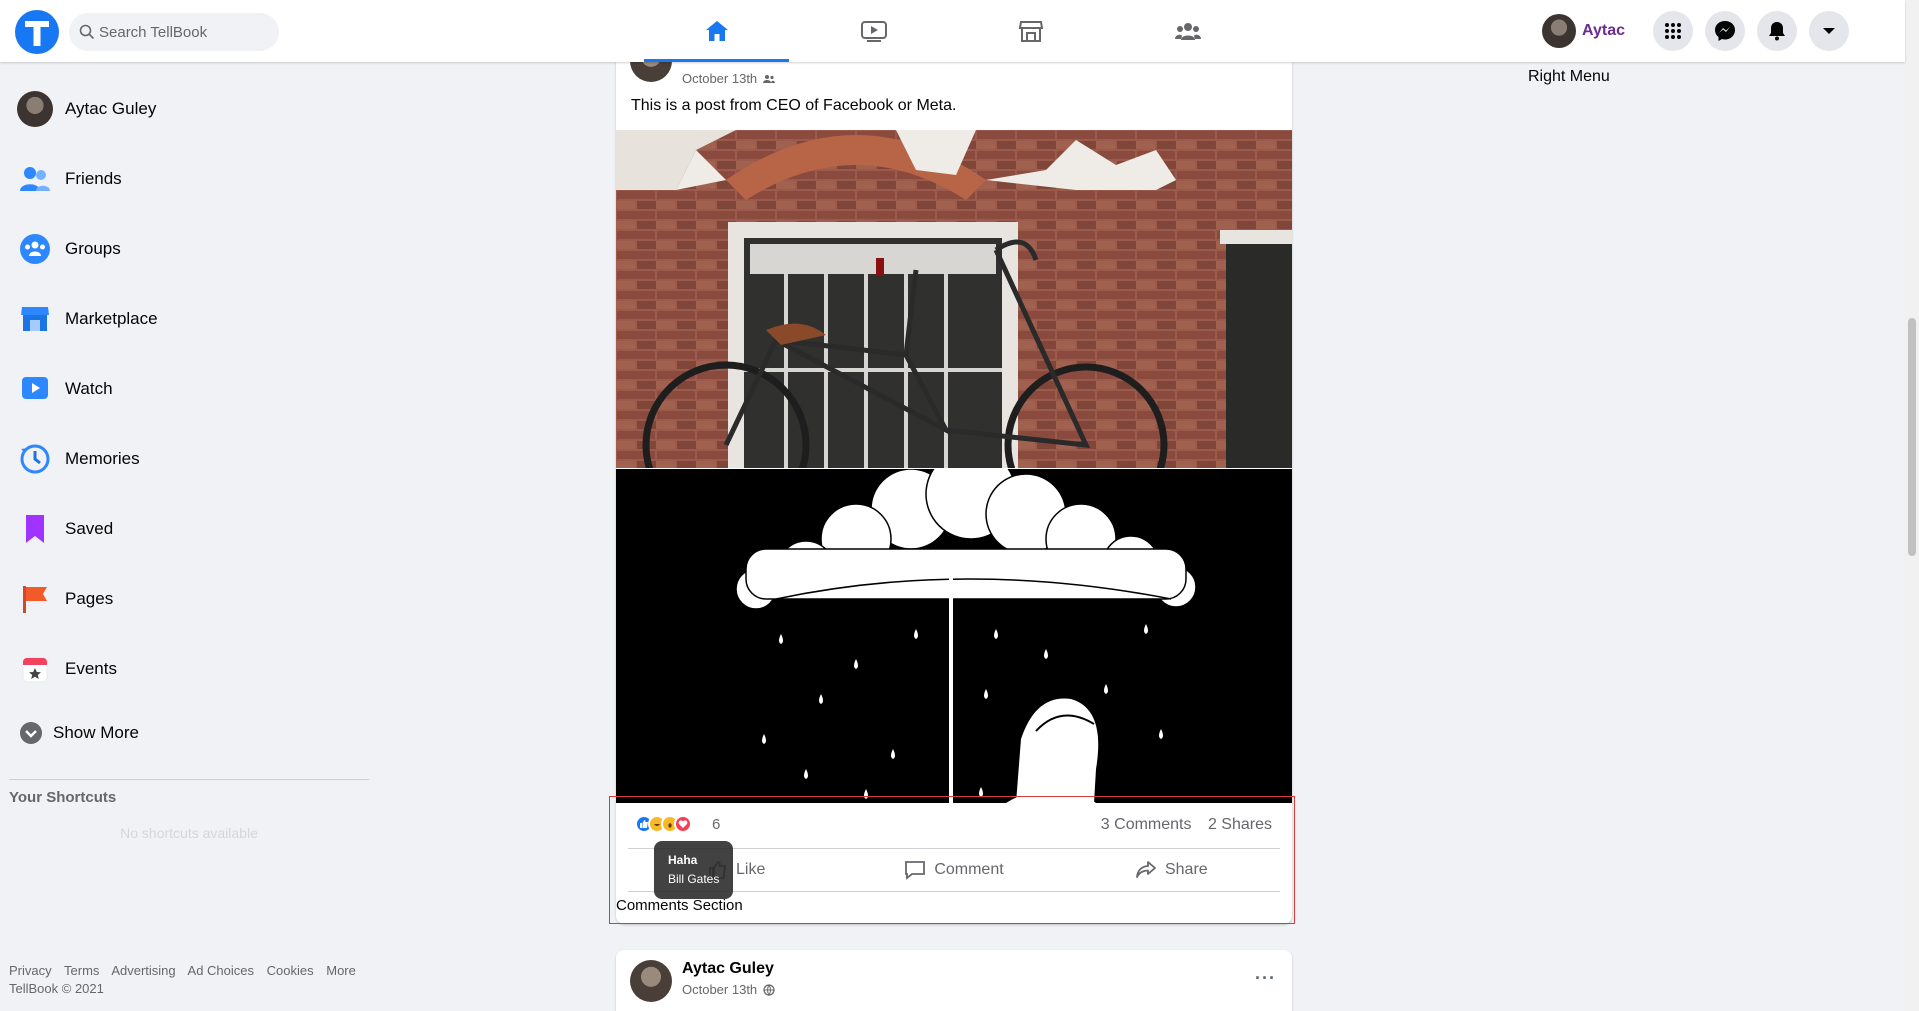 The image size is (1919, 1011). What do you see at coordinates (189, 599) in the screenshot?
I see `sidebar-item-pages: Pages` at bounding box center [189, 599].